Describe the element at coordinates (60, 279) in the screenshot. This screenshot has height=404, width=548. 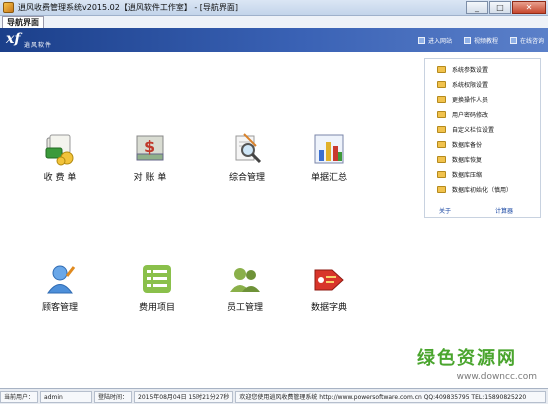
I see `customer-icon` at that location.